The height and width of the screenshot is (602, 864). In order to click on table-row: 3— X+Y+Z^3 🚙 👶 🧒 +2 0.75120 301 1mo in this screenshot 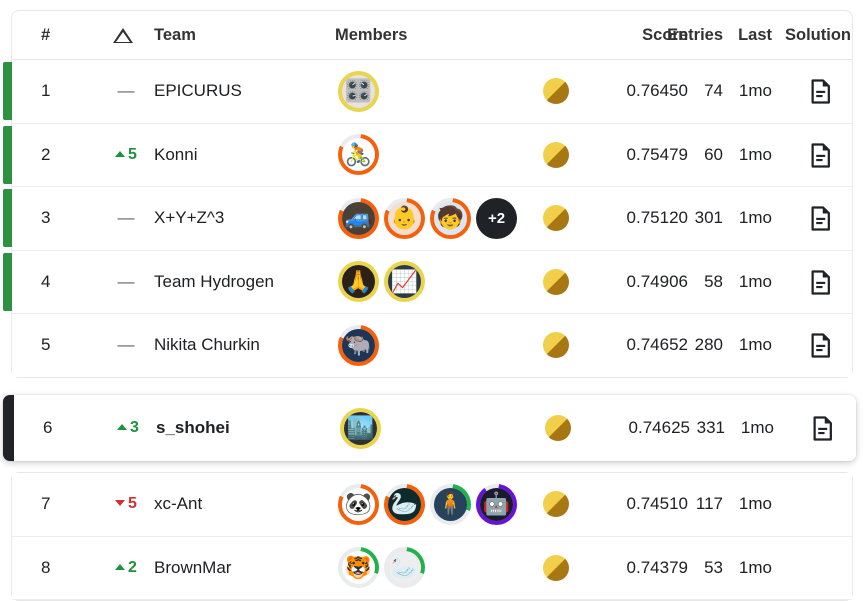, I will do `click(427, 219)`.